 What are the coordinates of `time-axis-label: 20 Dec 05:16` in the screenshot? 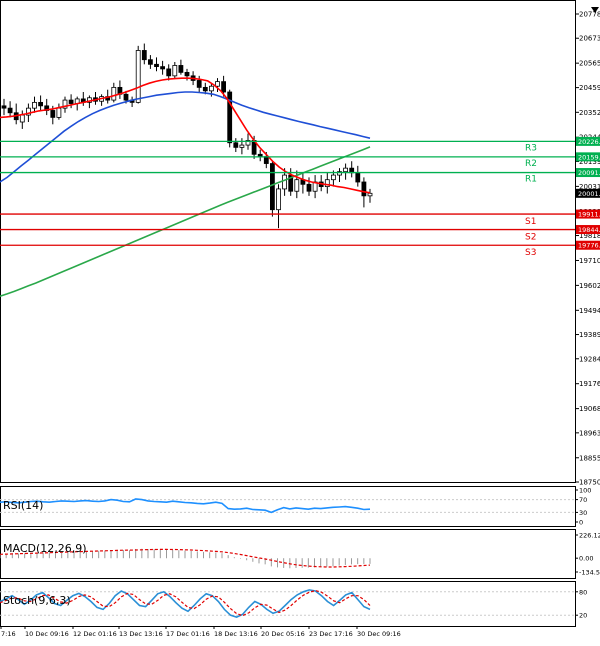 It's located at (283, 634).